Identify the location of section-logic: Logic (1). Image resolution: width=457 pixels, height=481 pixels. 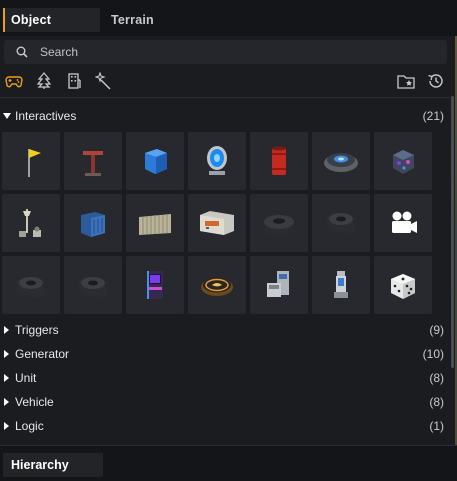
(225, 426).